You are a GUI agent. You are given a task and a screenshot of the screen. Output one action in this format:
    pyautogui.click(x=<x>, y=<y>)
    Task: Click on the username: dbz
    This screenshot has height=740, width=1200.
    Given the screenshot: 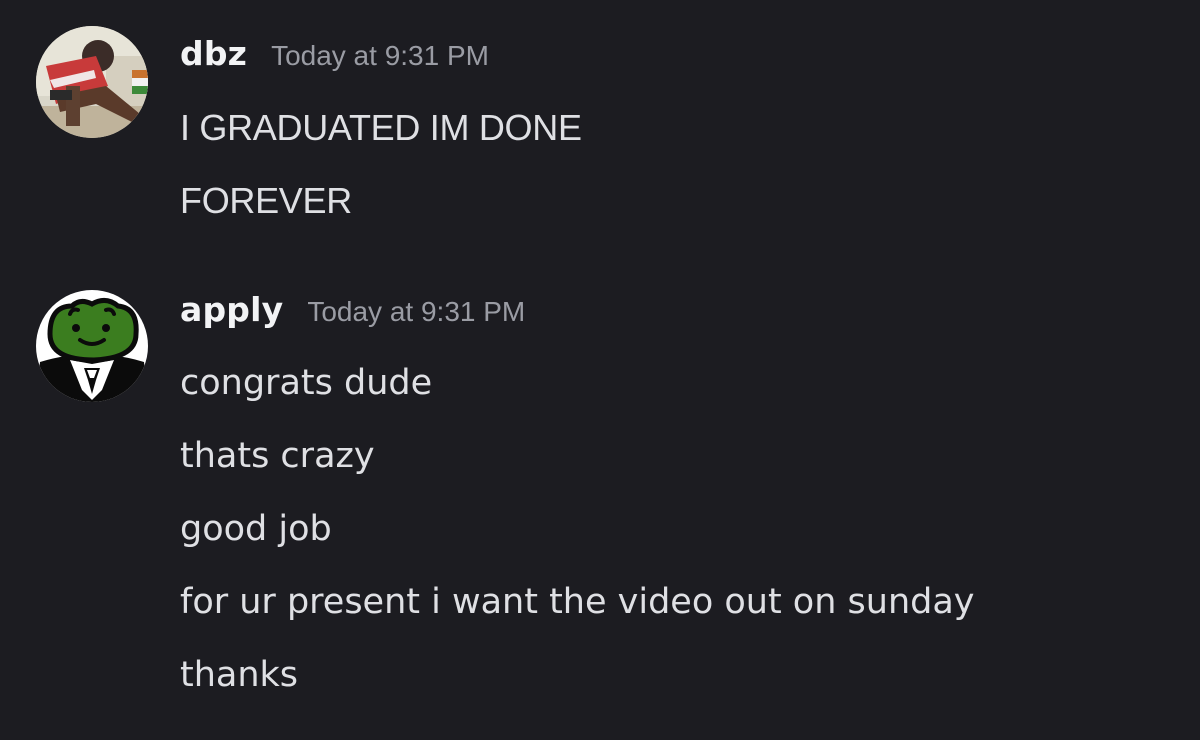 What is the action you would take?
    pyautogui.click(x=213, y=53)
    